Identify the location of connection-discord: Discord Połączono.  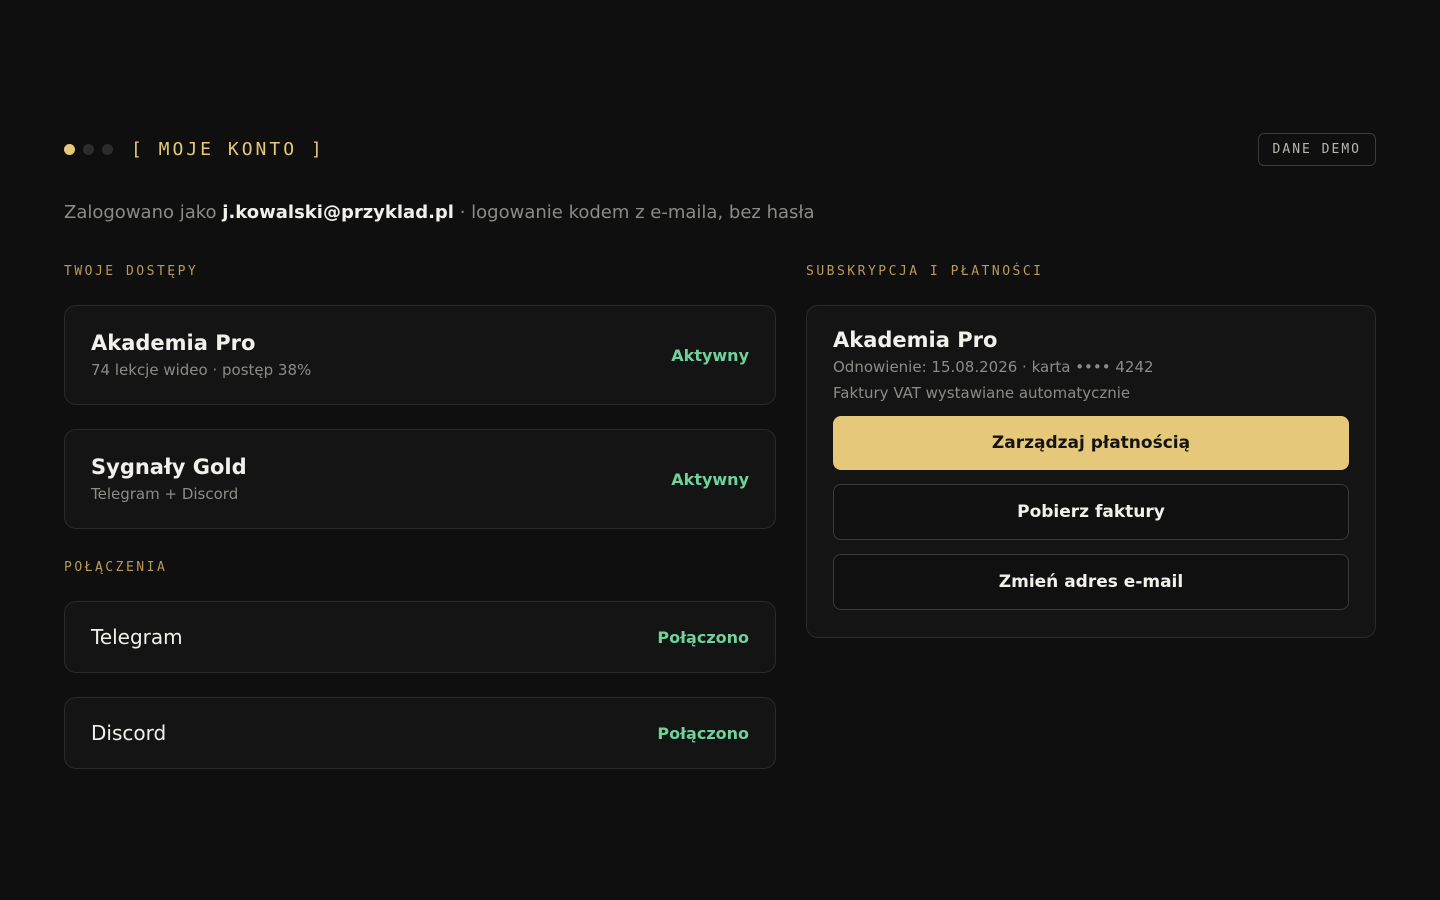
(420, 733).